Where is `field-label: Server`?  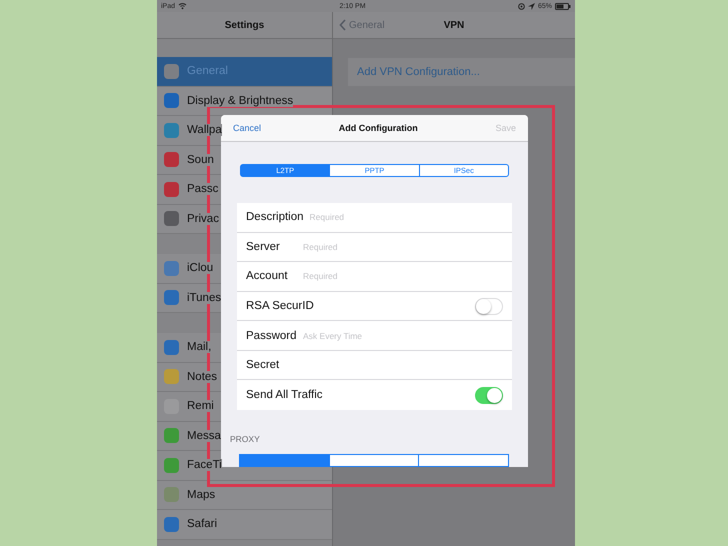
field-label: Server is located at coordinates (263, 246).